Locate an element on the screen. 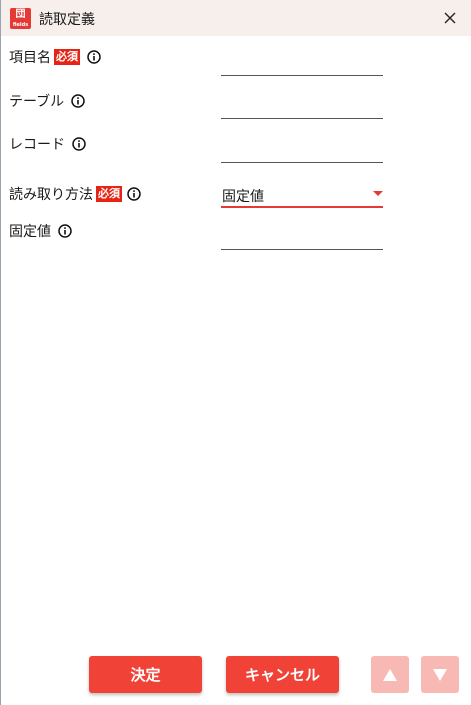 The height and width of the screenshot is (705, 471). item-name-input is located at coordinates (302, 62).